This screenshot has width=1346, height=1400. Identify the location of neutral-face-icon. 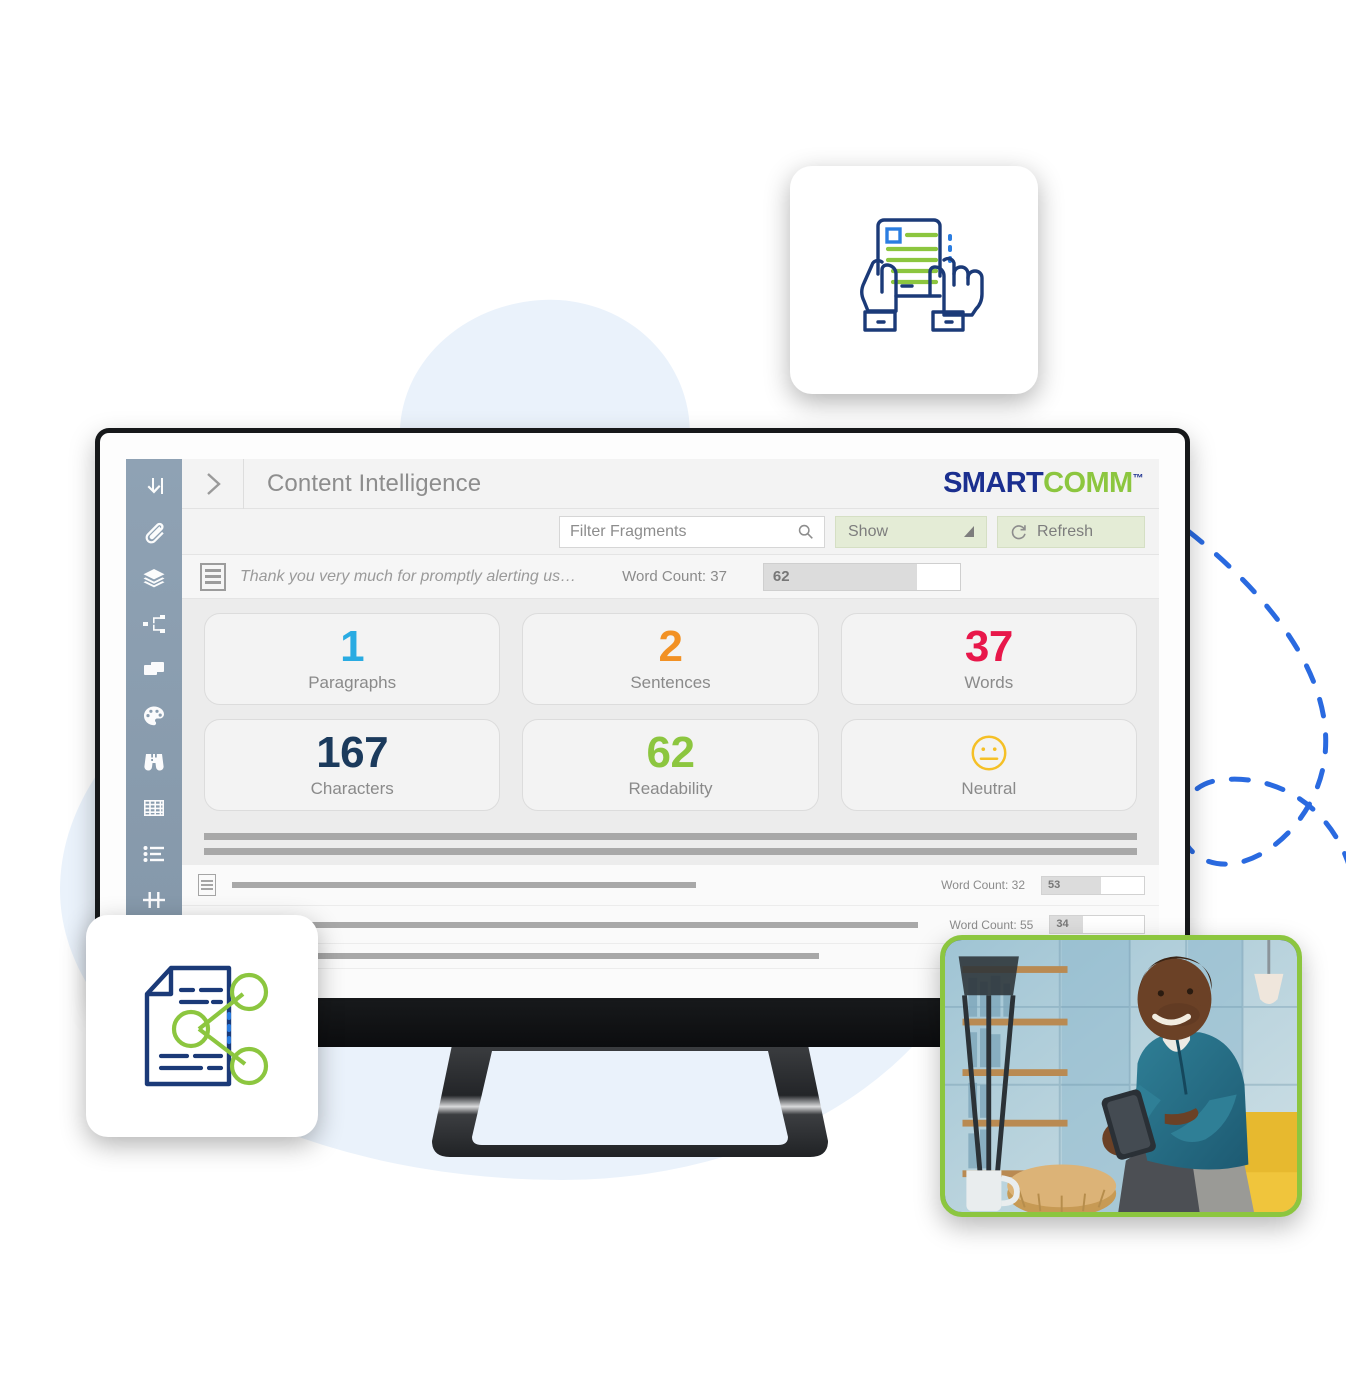
(989, 752).